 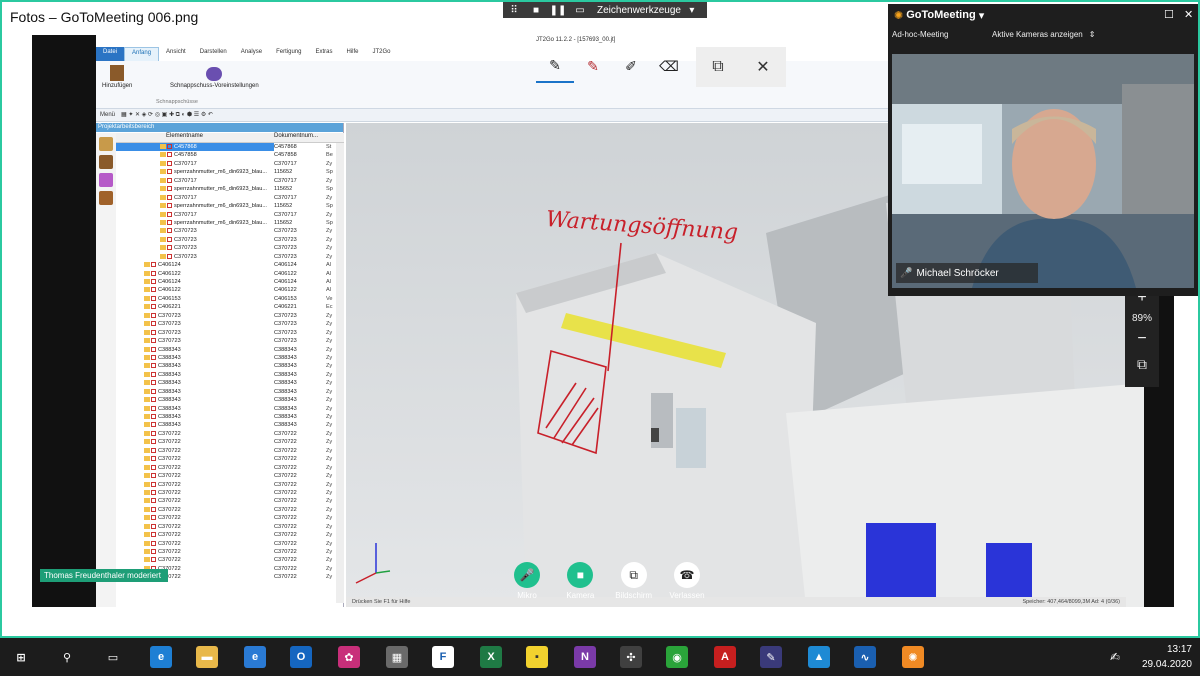 I want to click on tab-datei: Datei, so click(x=110, y=54).